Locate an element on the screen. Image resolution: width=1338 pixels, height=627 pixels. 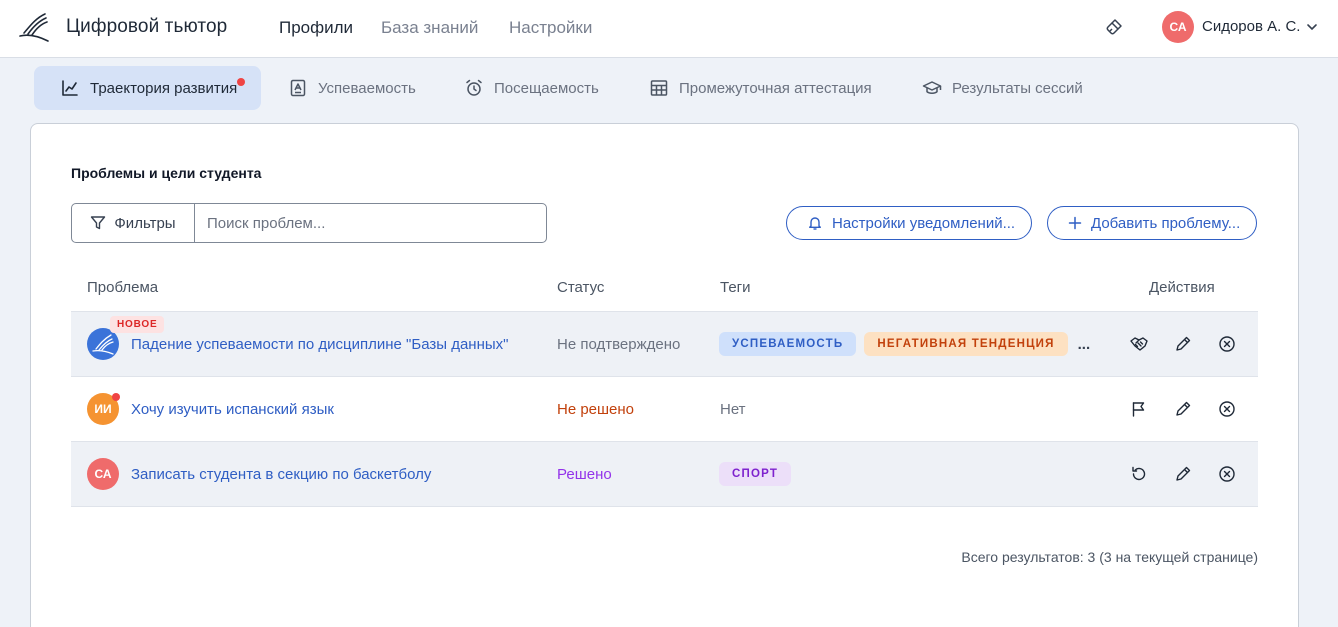
section-title: Проблемы и цели студента is located at coordinates (166, 173).